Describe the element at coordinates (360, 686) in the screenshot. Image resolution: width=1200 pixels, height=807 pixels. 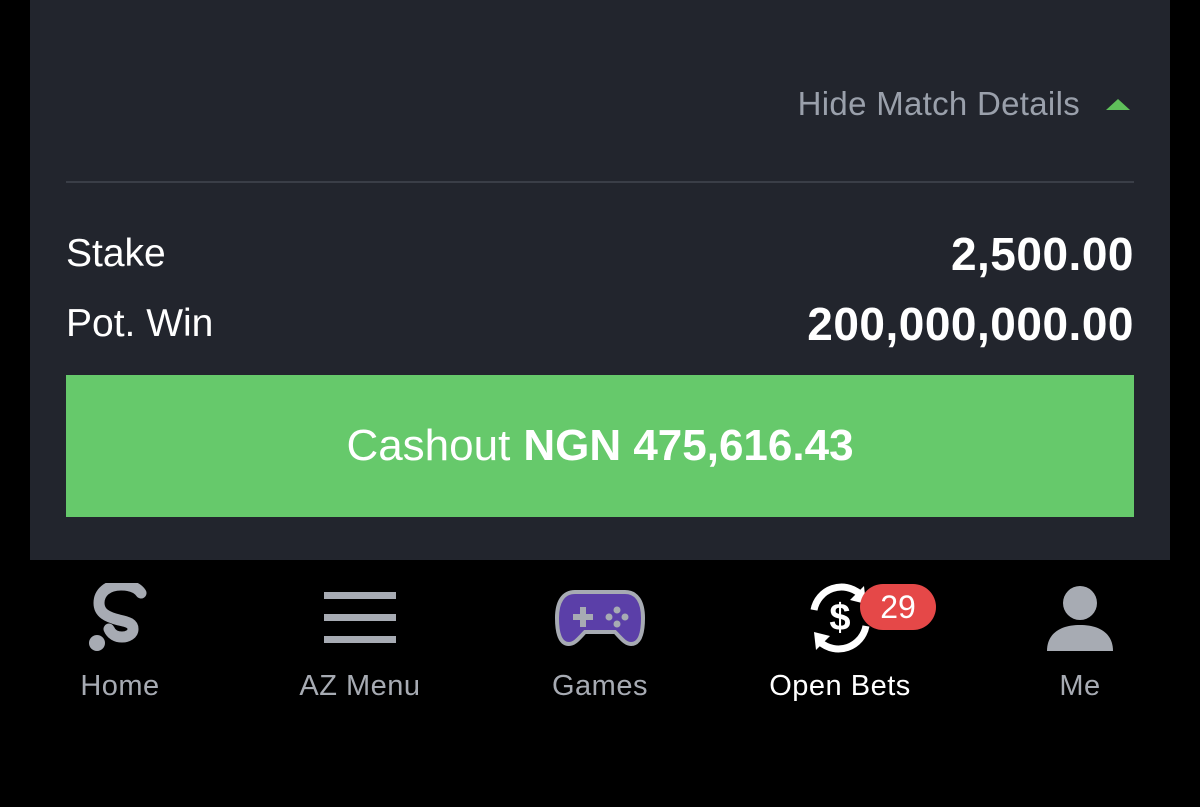
I see `tab-az-menu-label: AZ Menu` at that location.